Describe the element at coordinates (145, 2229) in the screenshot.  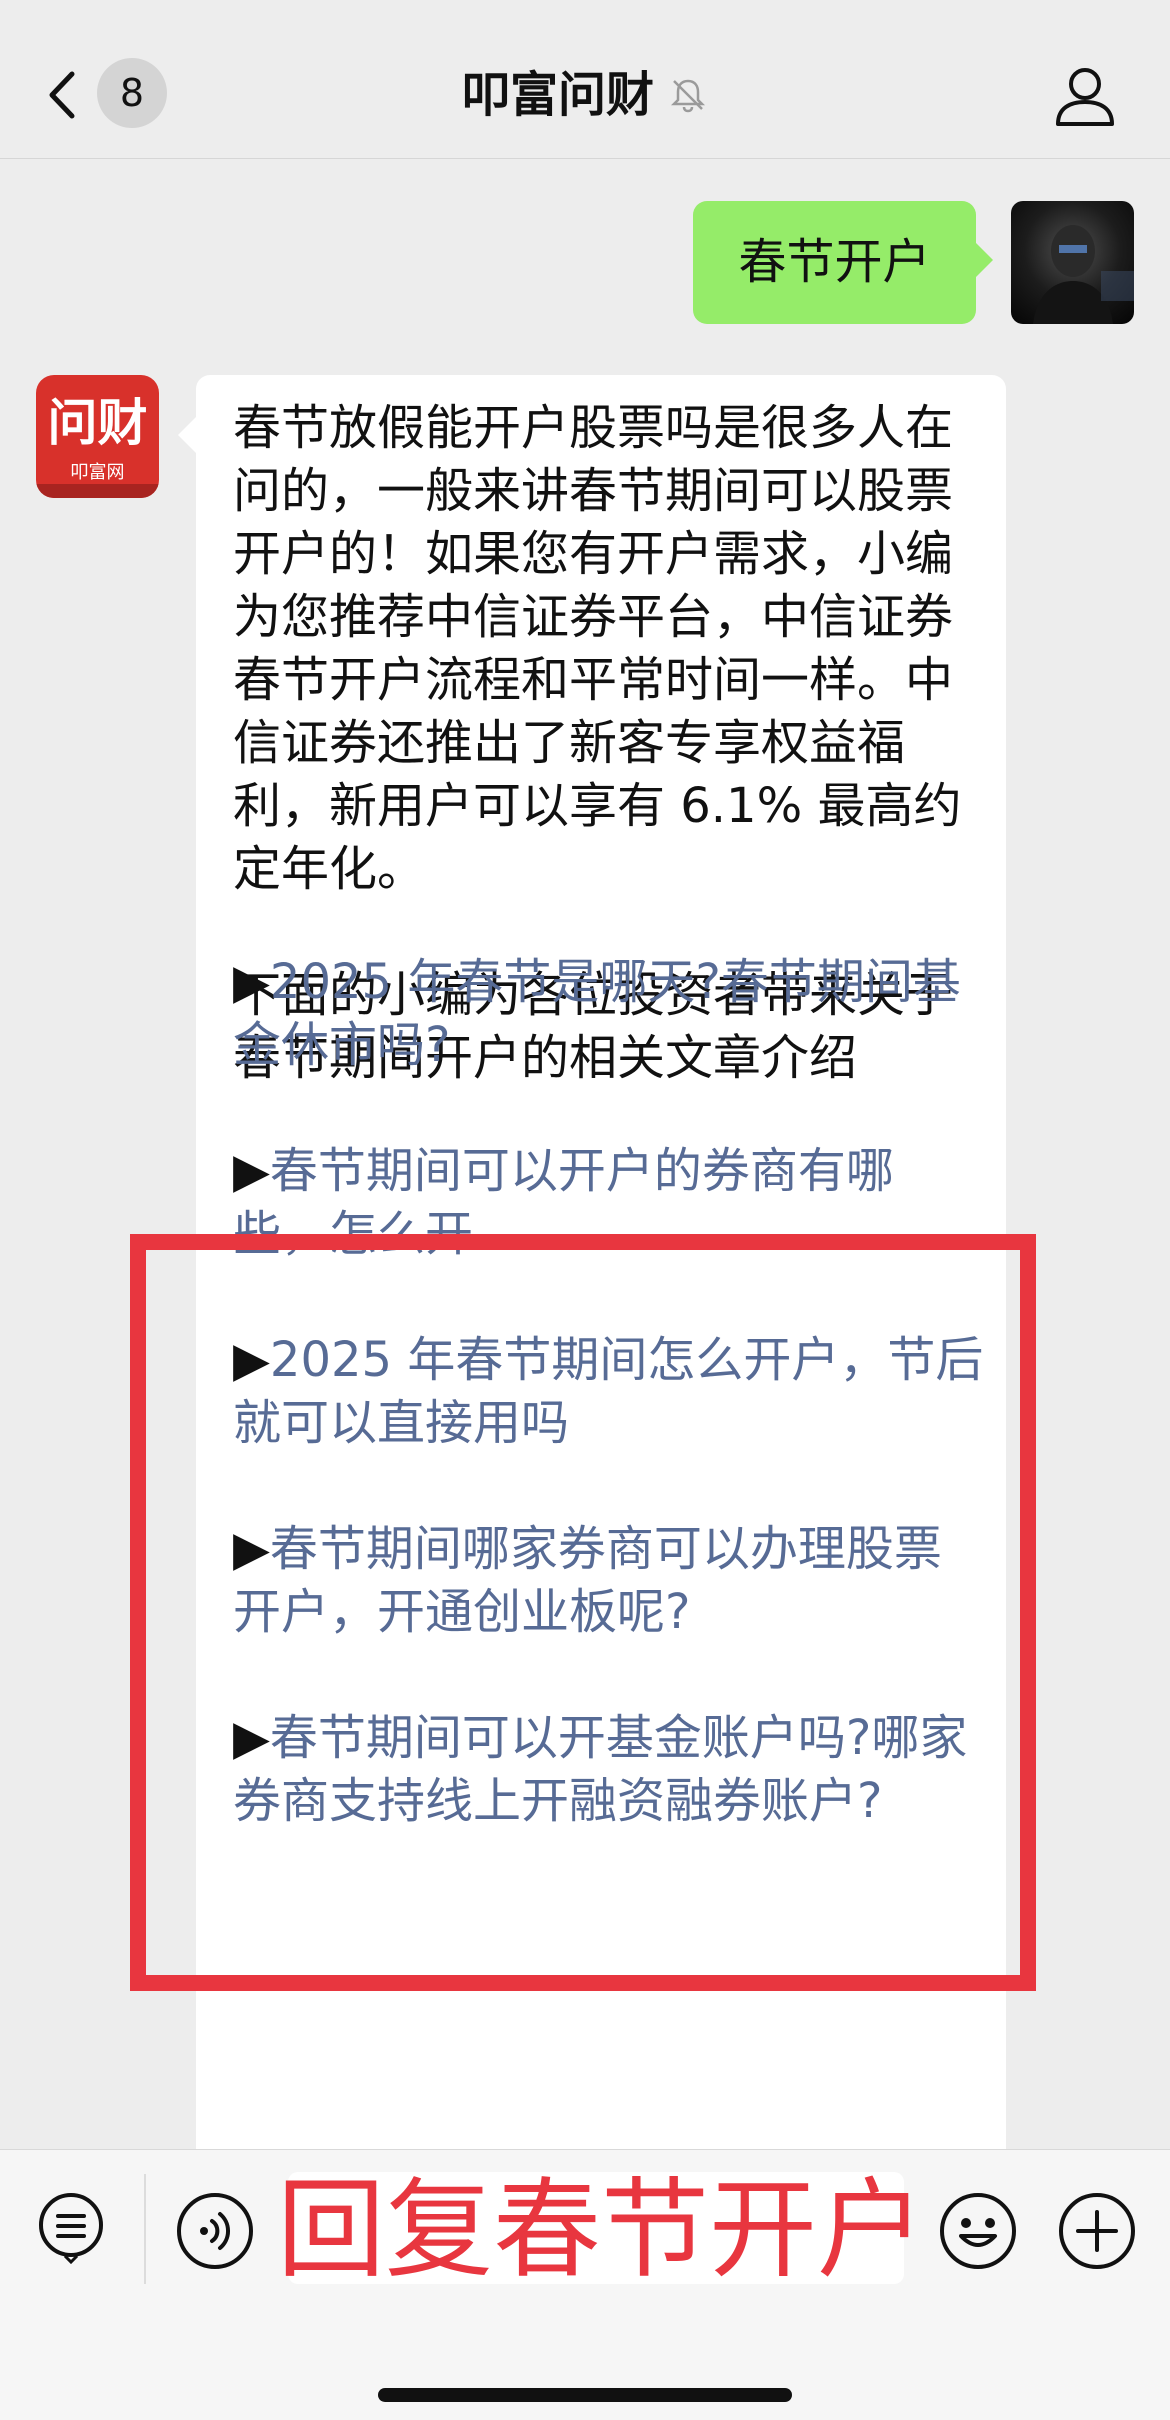
I see `toolbar-divider` at that location.